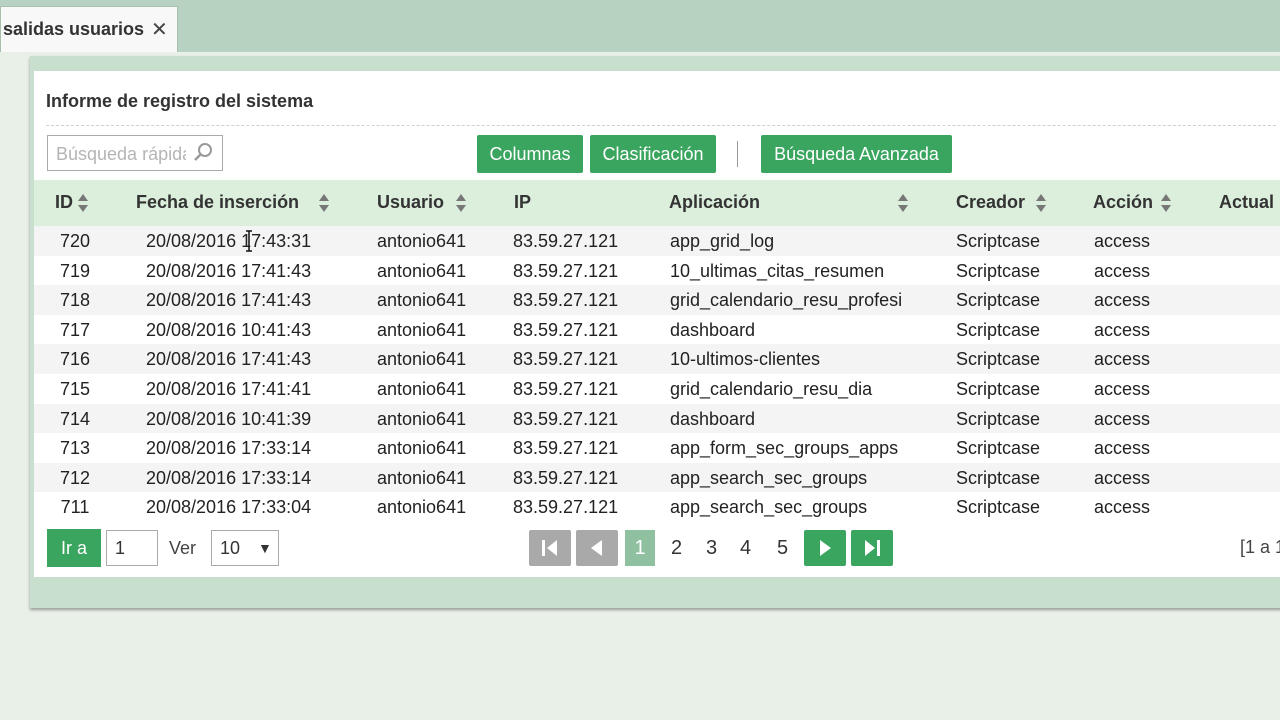 The width and height of the screenshot is (1280, 720). Describe the element at coordinates (1246, 202) in the screenshot. I see `header-updated: Actual` at that location.